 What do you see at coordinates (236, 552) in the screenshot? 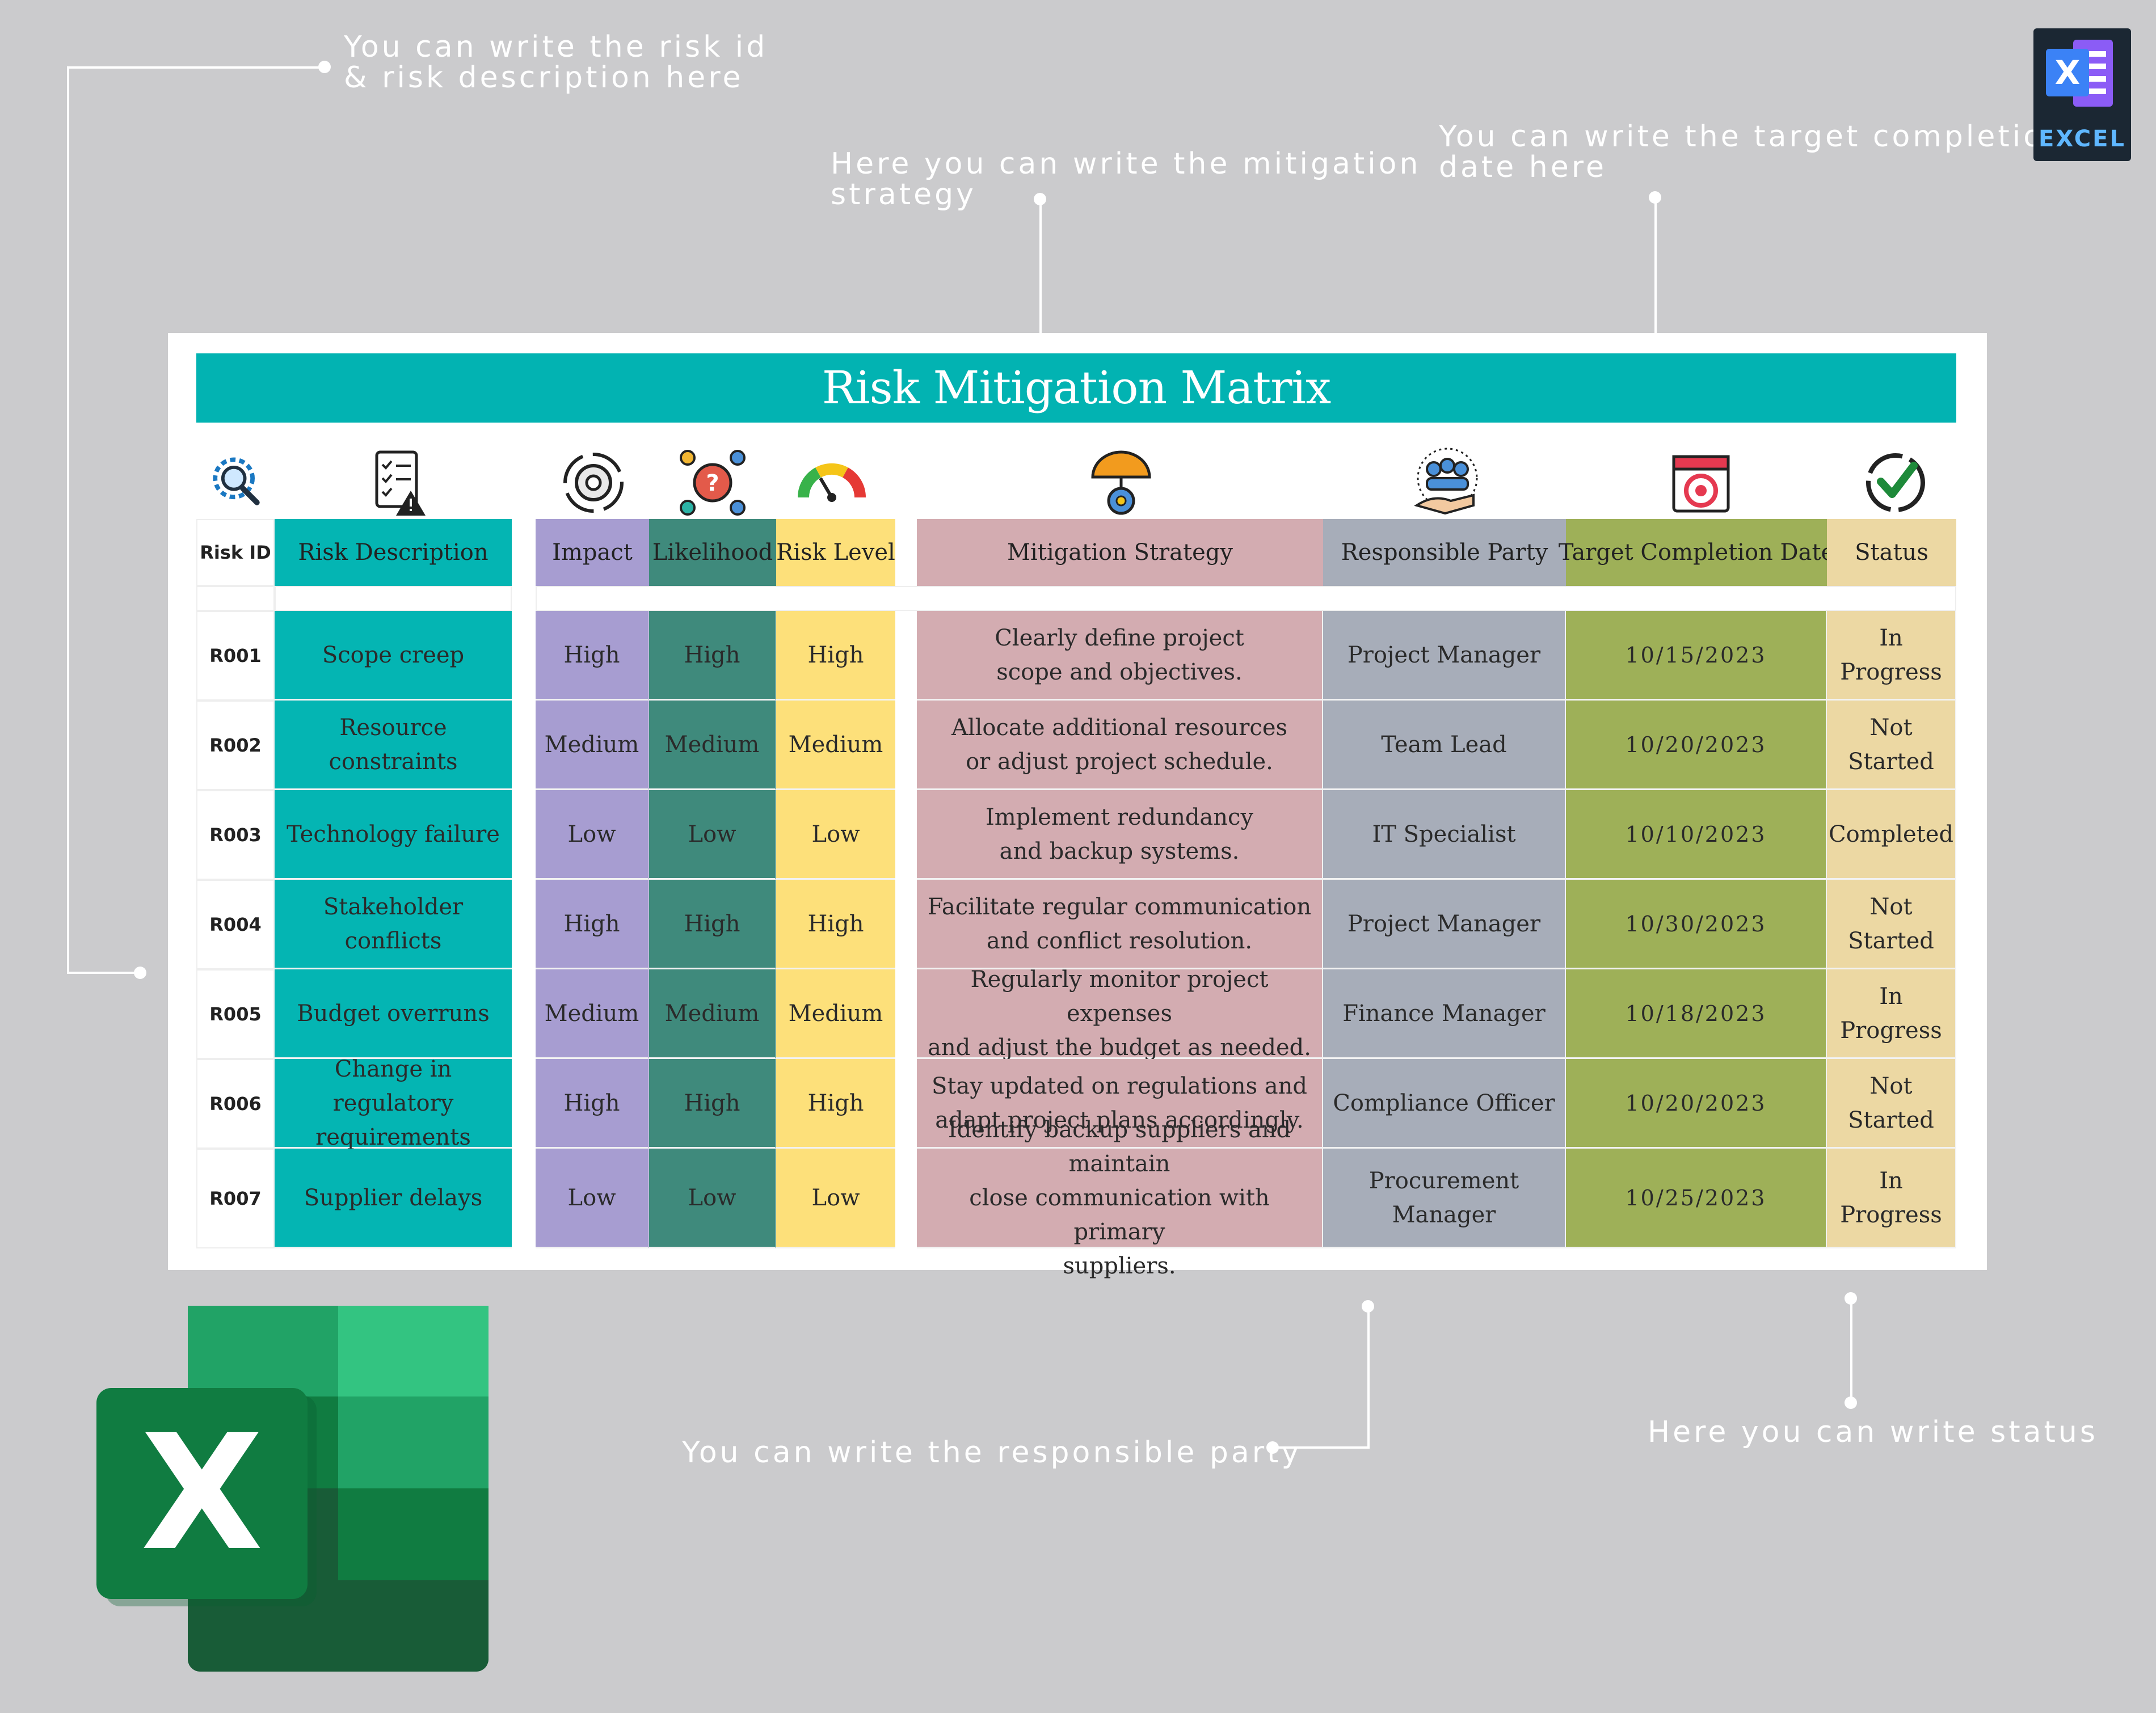
I see `header-risk-id: Risk ID` at bounding box center [236, 552].